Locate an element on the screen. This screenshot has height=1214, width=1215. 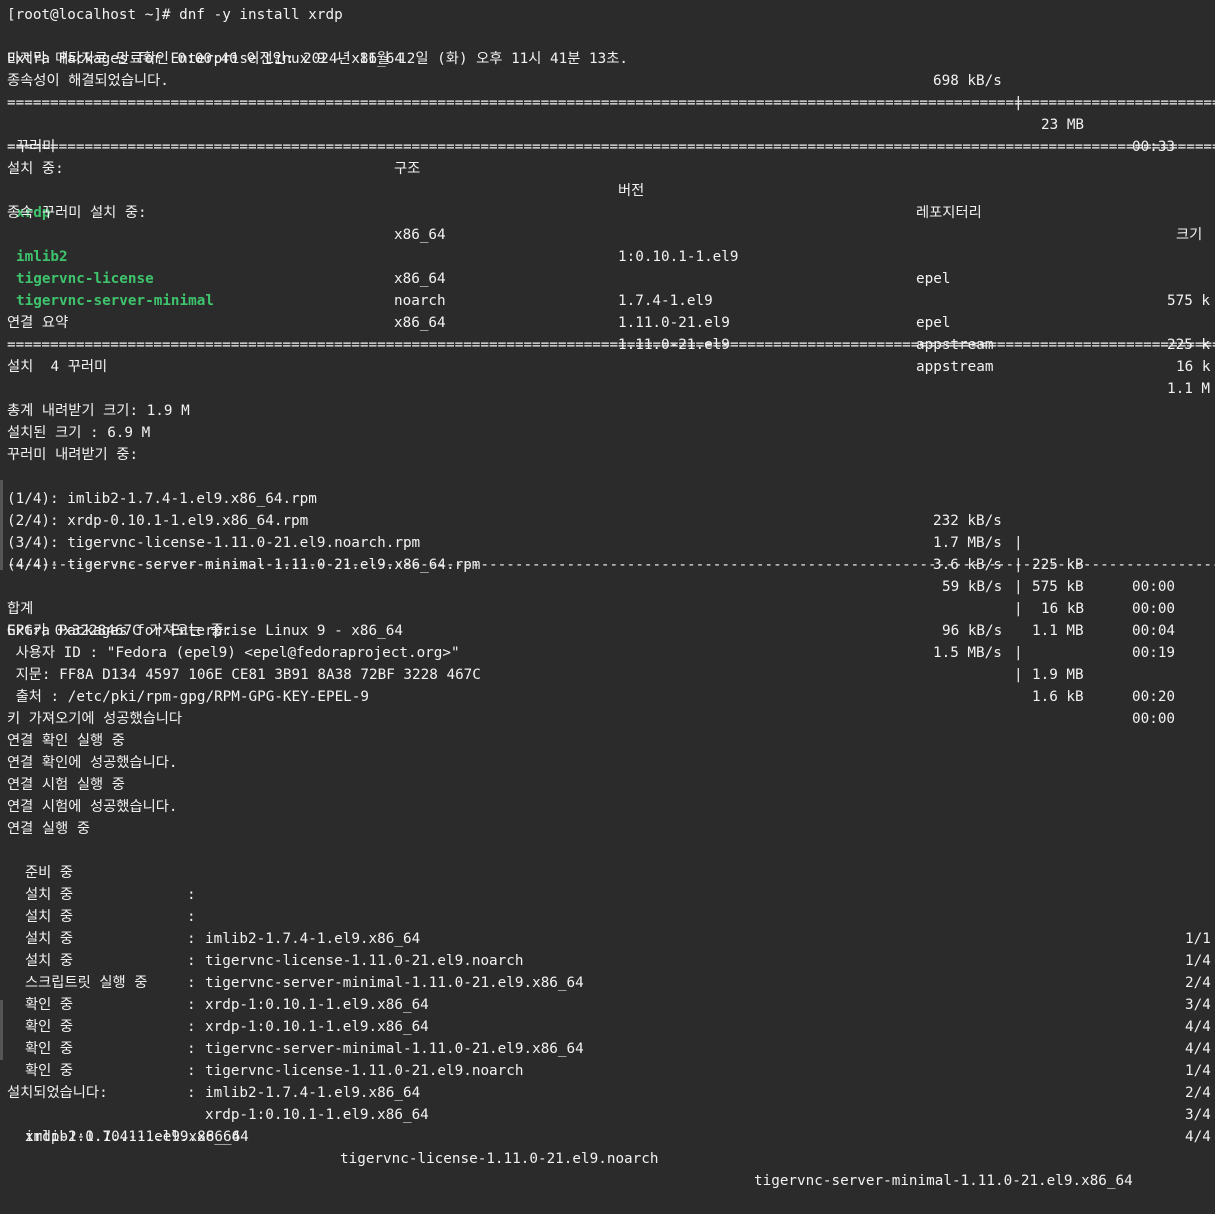
download-size: 1.1 MB is located at coordinates (1058, 631).